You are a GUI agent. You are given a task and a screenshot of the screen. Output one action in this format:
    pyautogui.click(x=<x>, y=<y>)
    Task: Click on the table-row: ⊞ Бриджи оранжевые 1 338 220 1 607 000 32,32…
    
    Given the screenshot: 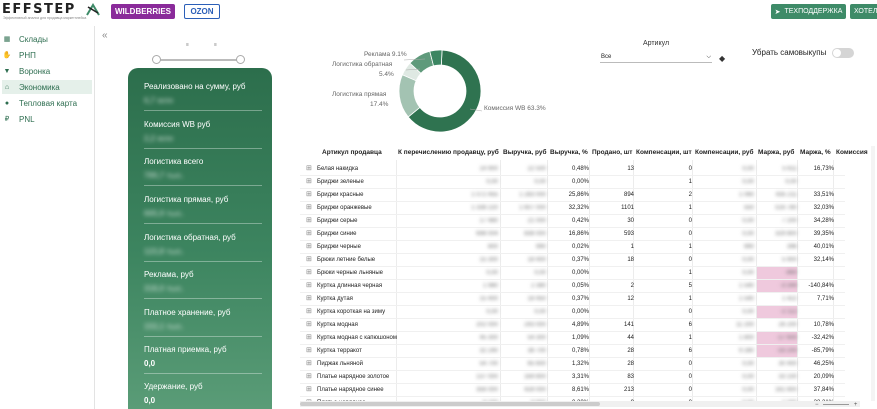 What is the action you would take?
    pyautogui.click(x=588, y=208)
    